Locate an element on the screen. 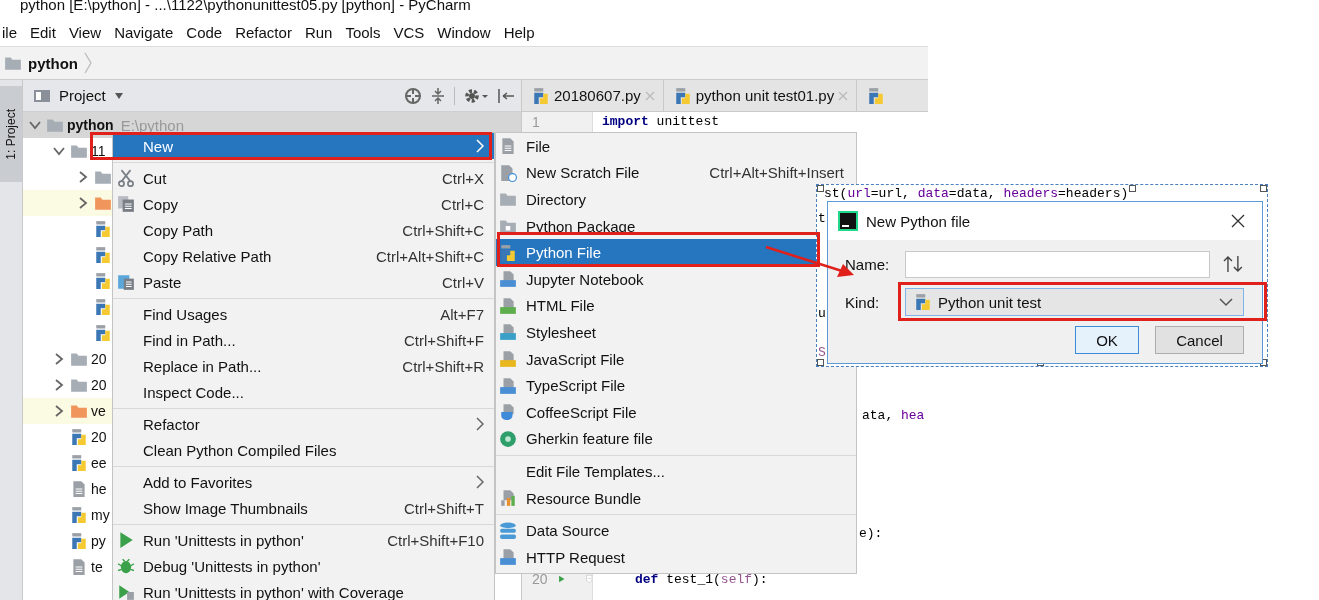  tree-item-label: he is located at coordinates (99, 489).